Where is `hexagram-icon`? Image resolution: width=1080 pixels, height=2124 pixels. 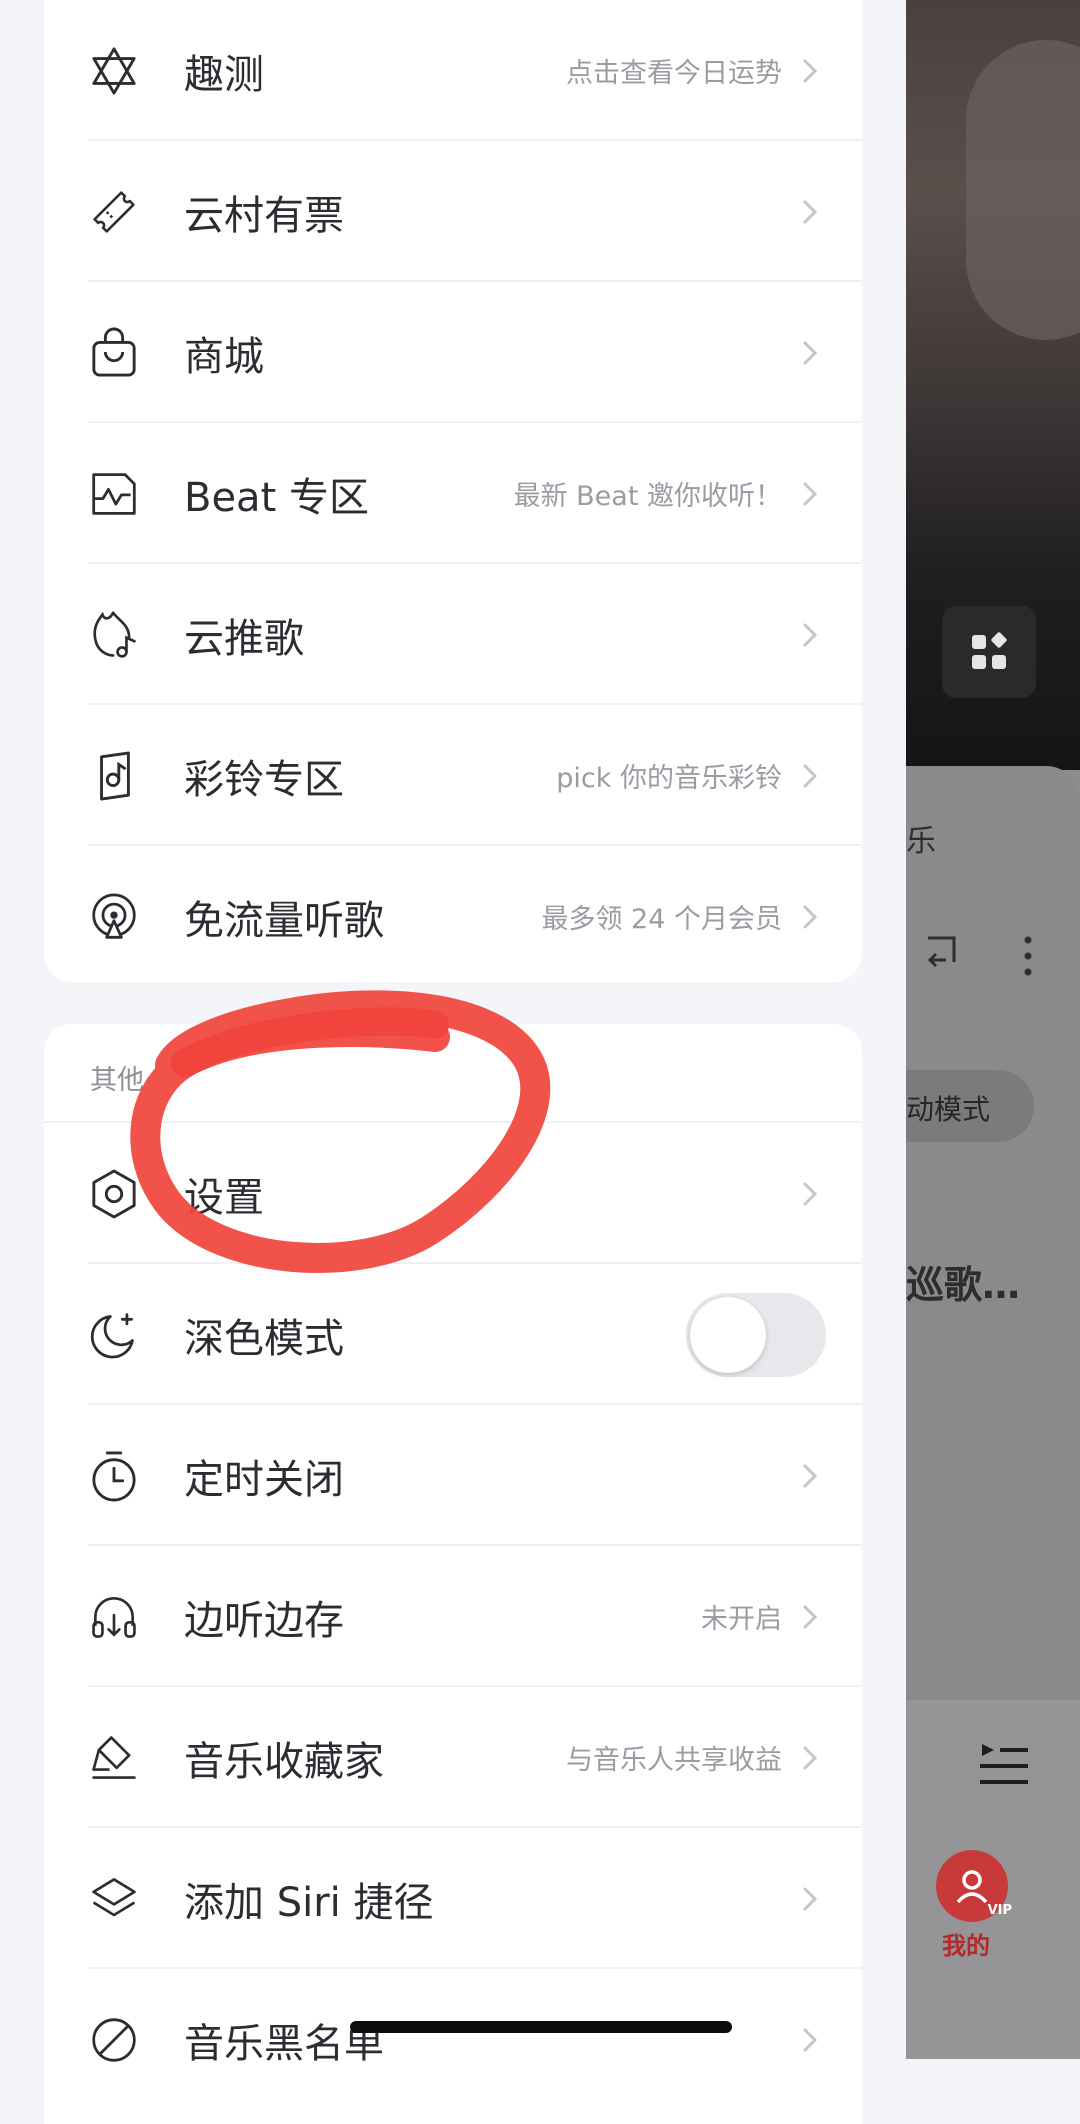 hexagram-icon is located at coordinates (114, 70).